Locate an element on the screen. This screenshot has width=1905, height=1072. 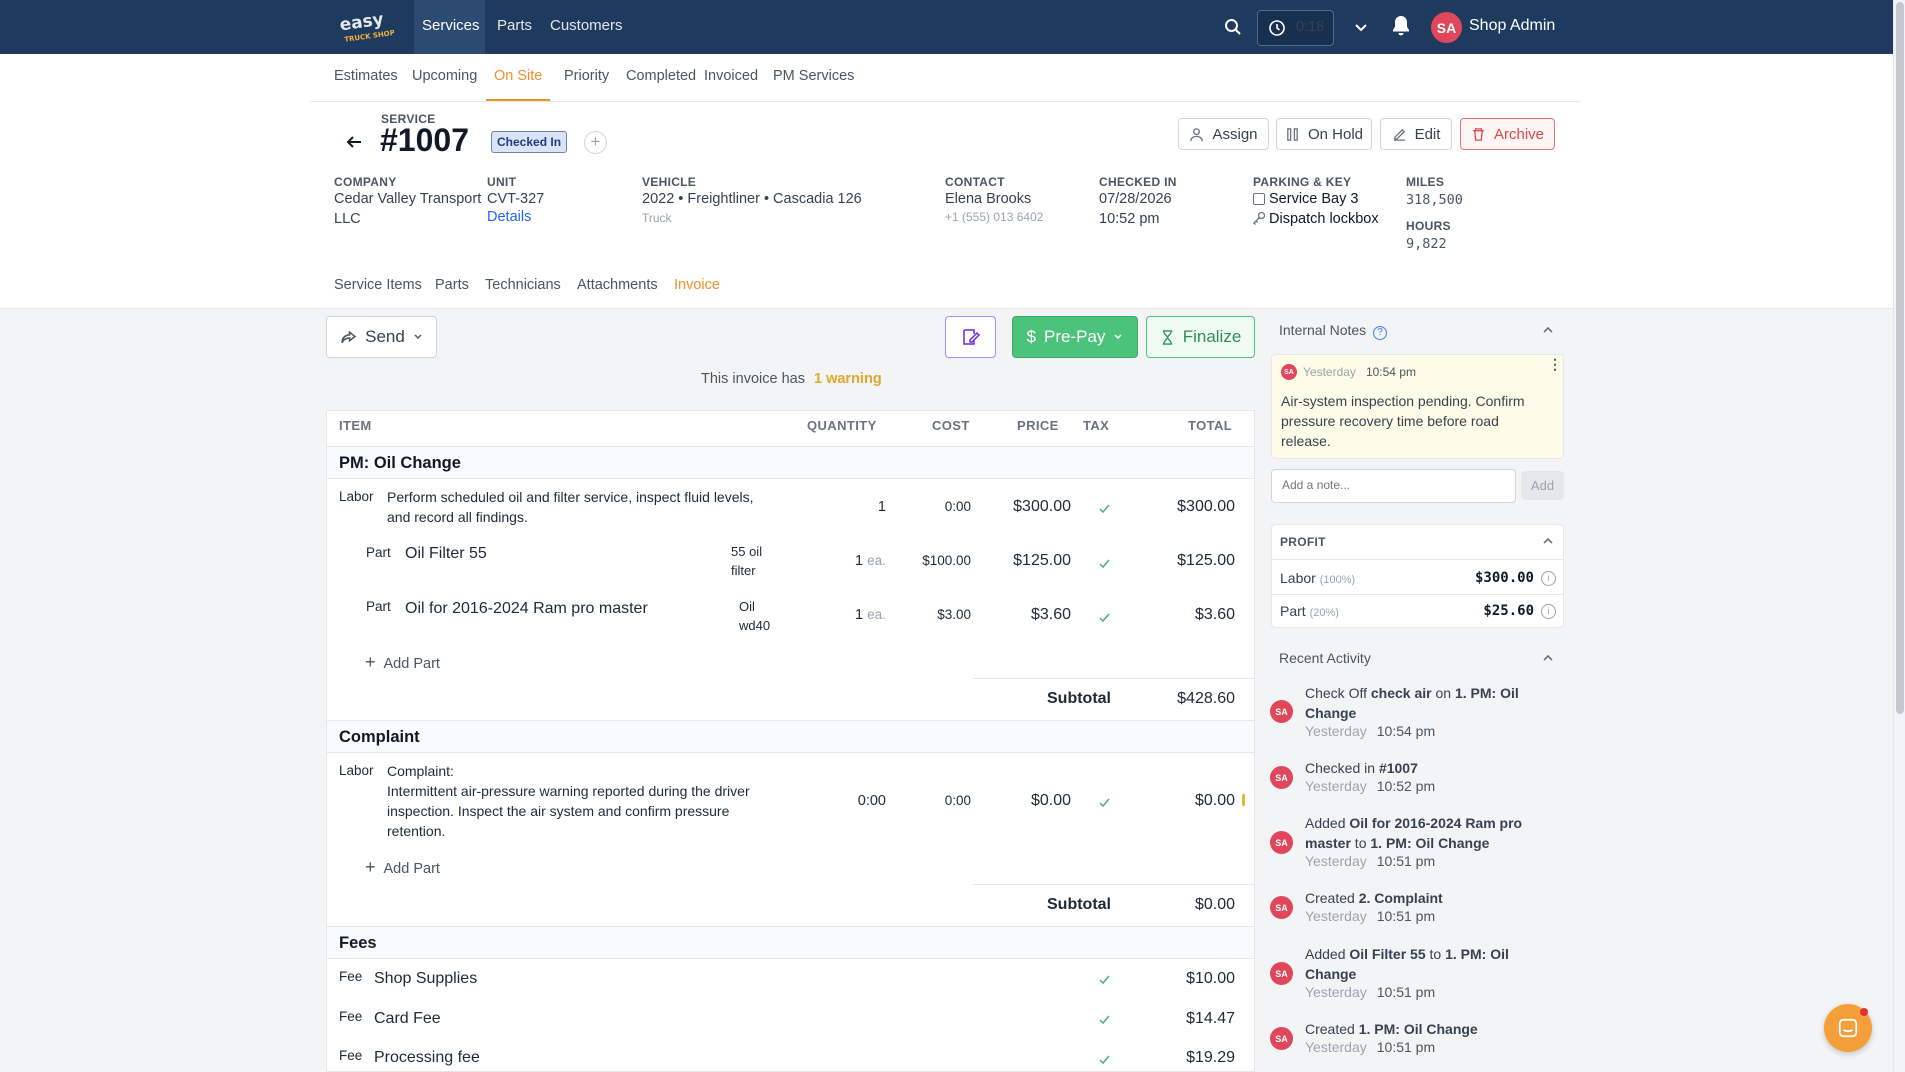
chat-launcher-button is located at coordinates (1848, 1028).